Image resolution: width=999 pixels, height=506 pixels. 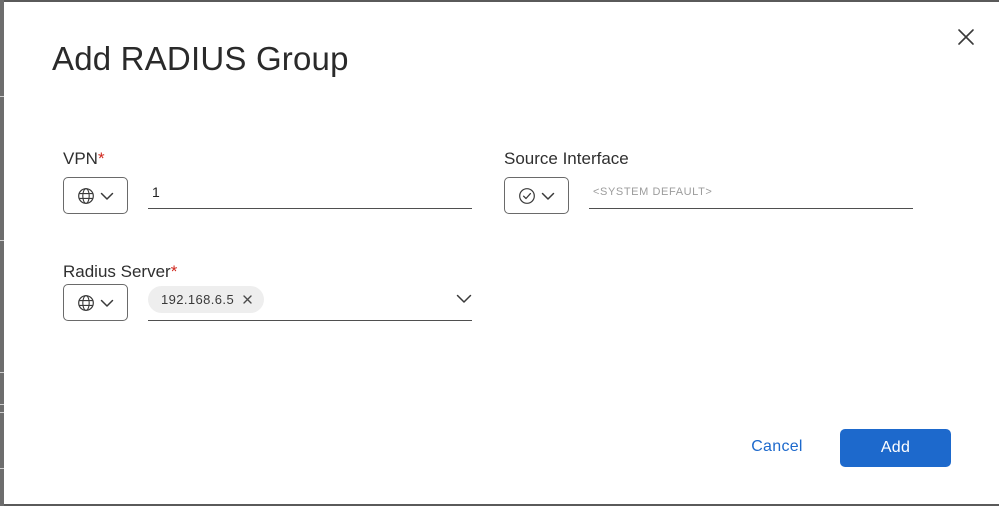 I want to click on radius-server-label-text: Radius Server, so click(x=117, y=271).